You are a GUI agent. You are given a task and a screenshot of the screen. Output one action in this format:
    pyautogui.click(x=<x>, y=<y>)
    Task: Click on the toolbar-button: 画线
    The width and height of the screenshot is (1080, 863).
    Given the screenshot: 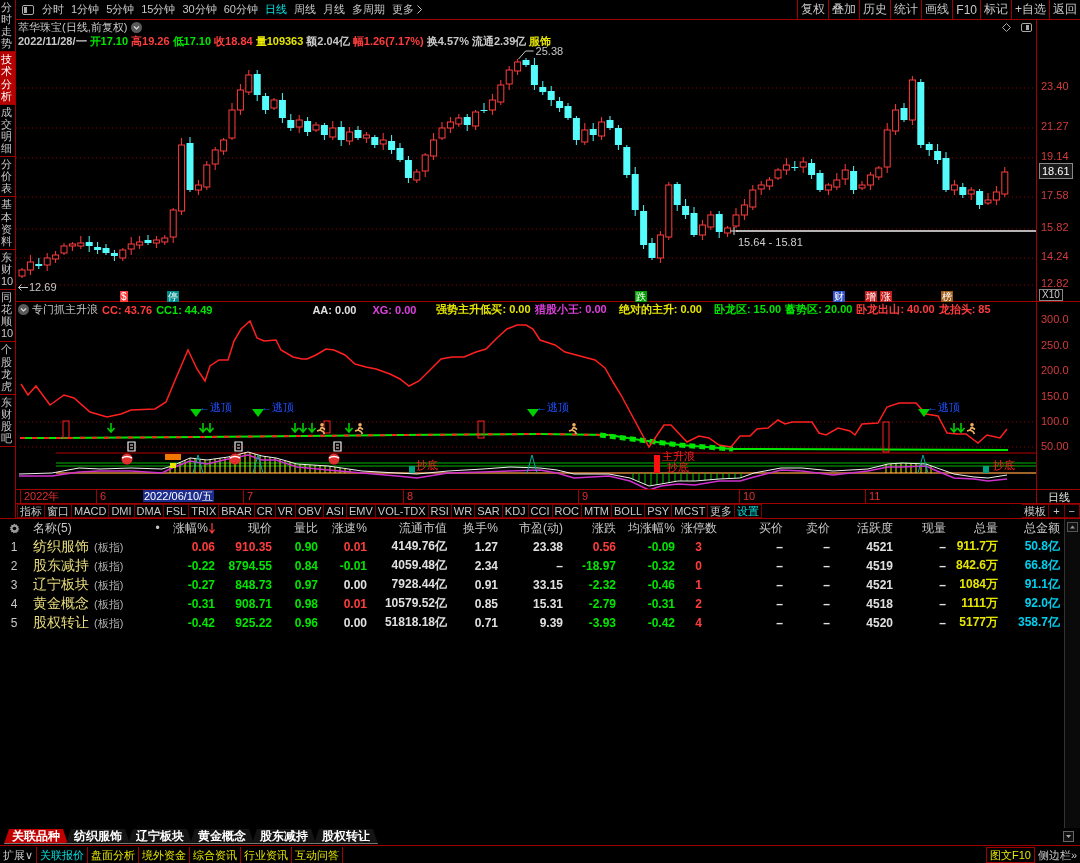 What is the action you would take?
    pyautogui.click(x=937, y=9)
    